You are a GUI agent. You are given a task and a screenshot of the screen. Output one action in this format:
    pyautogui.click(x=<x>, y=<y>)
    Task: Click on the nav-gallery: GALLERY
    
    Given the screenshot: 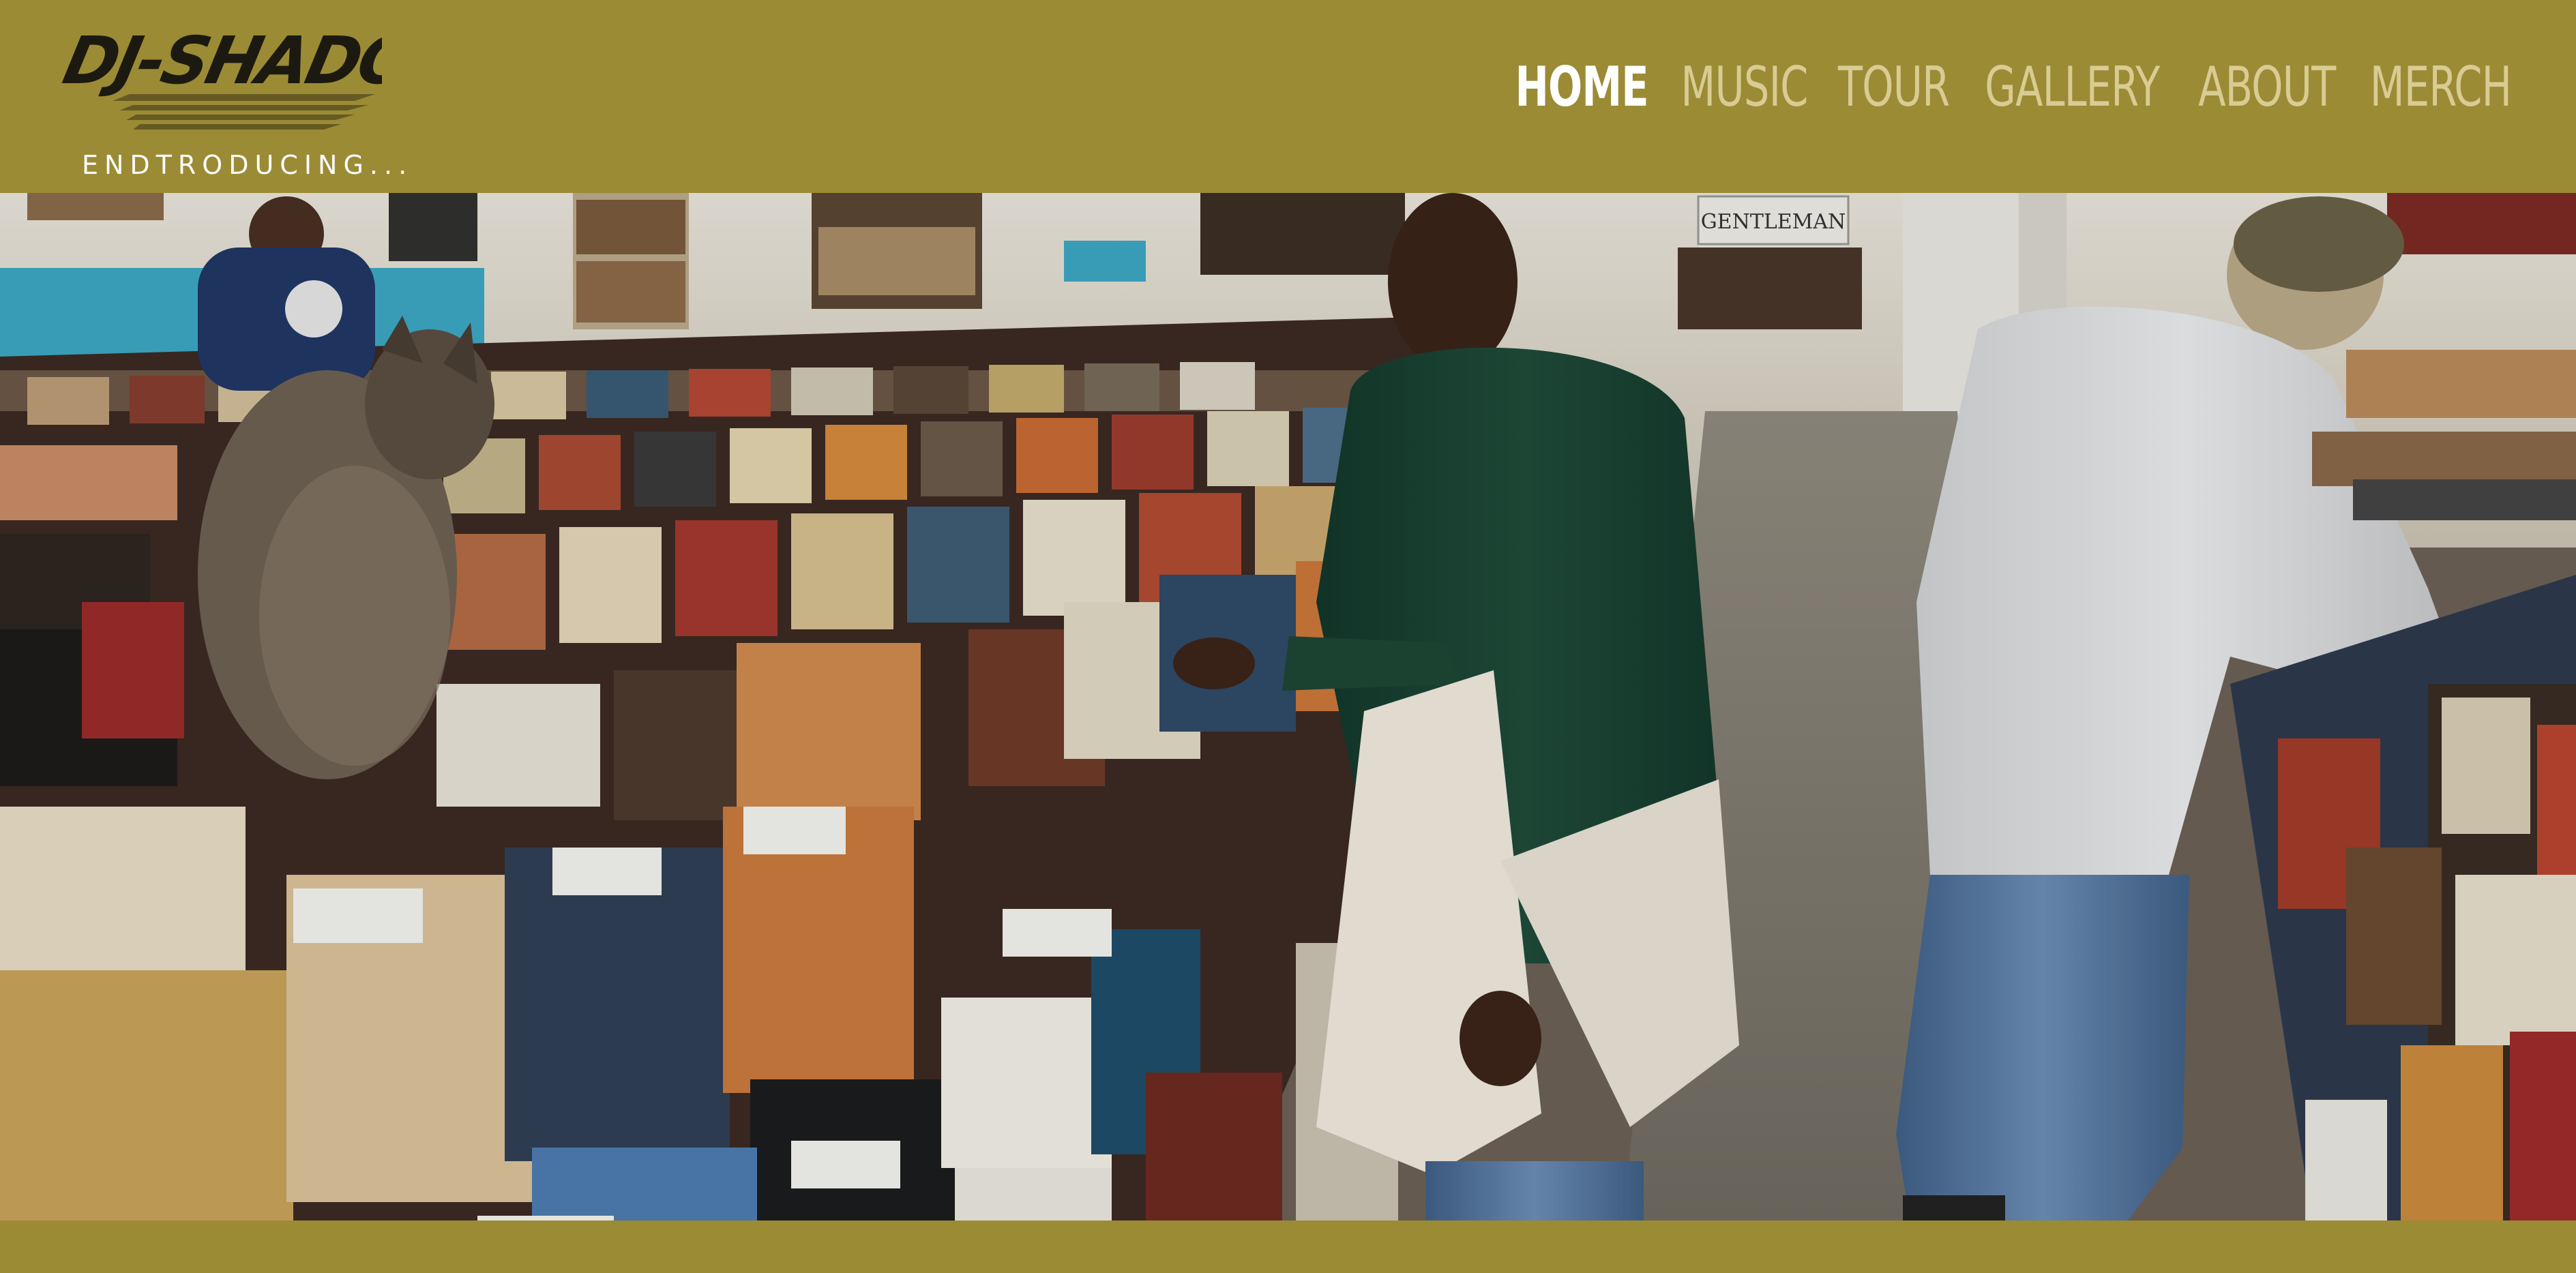 What is the action you would take?
    pyautogui.click(x=2072, y=87)
    